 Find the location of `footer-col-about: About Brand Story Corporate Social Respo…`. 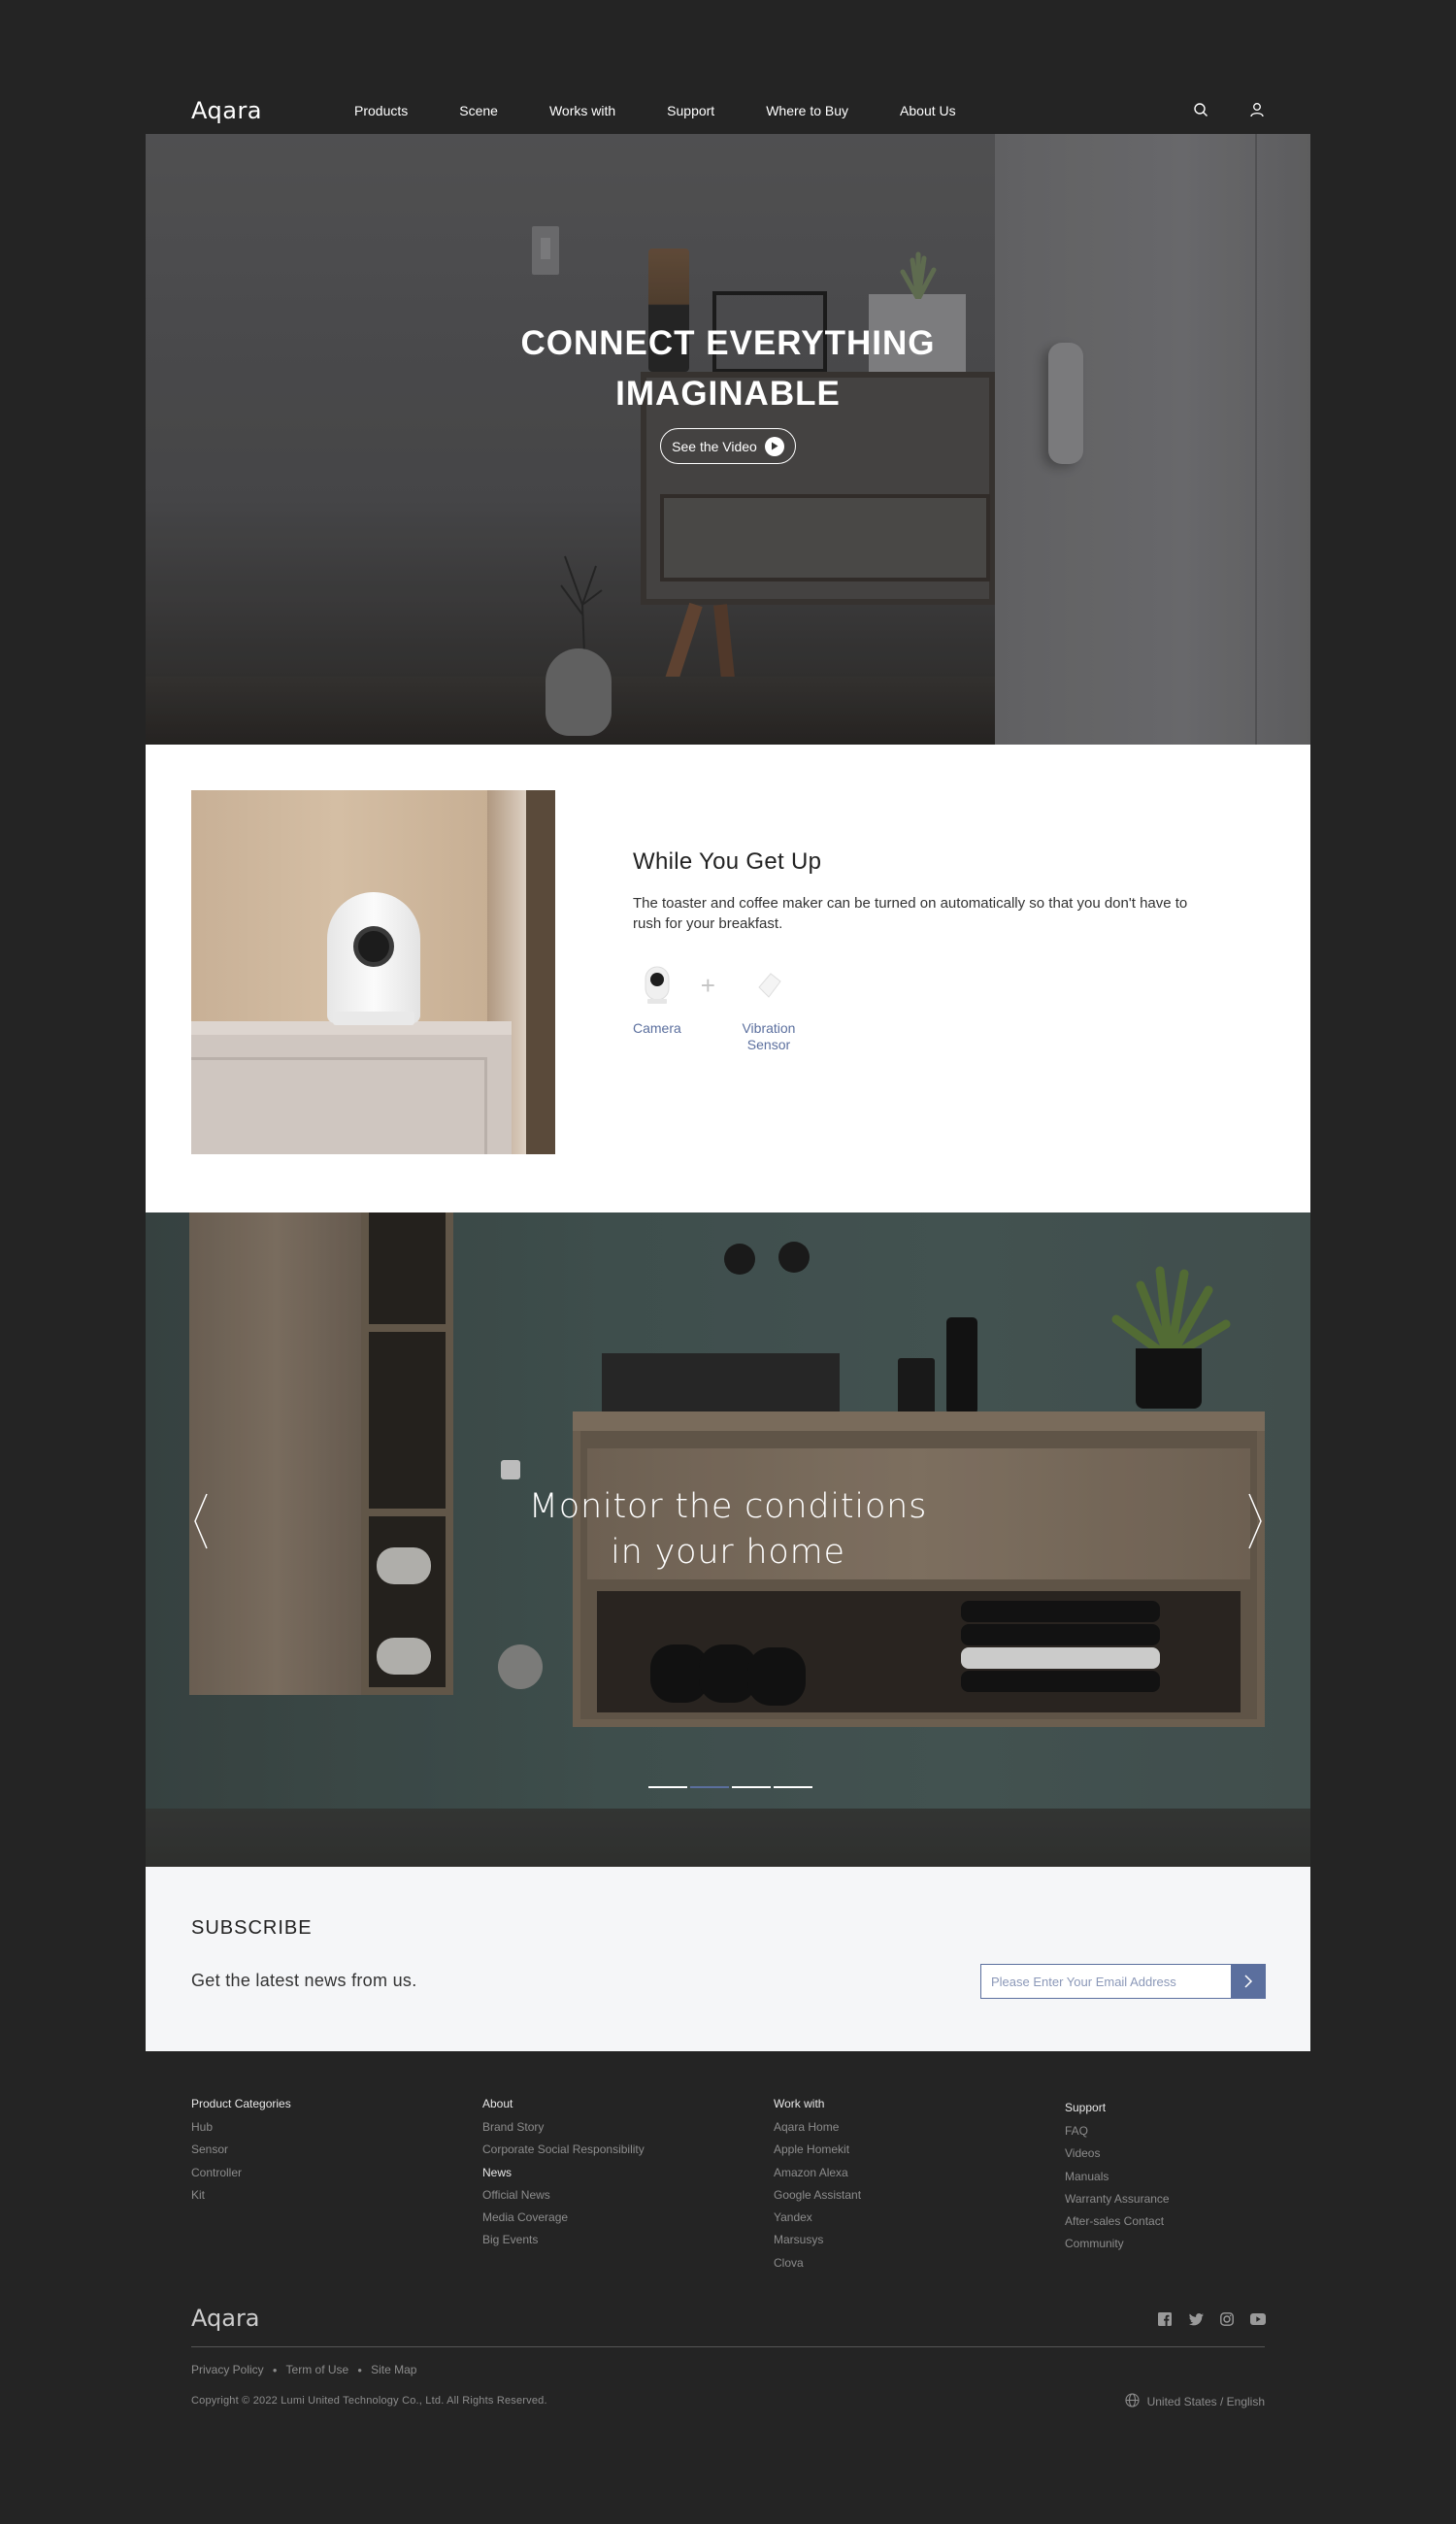

footer-col-about: About Brand Story Corporate Social Respo… is located at coordinates (563, 2176).